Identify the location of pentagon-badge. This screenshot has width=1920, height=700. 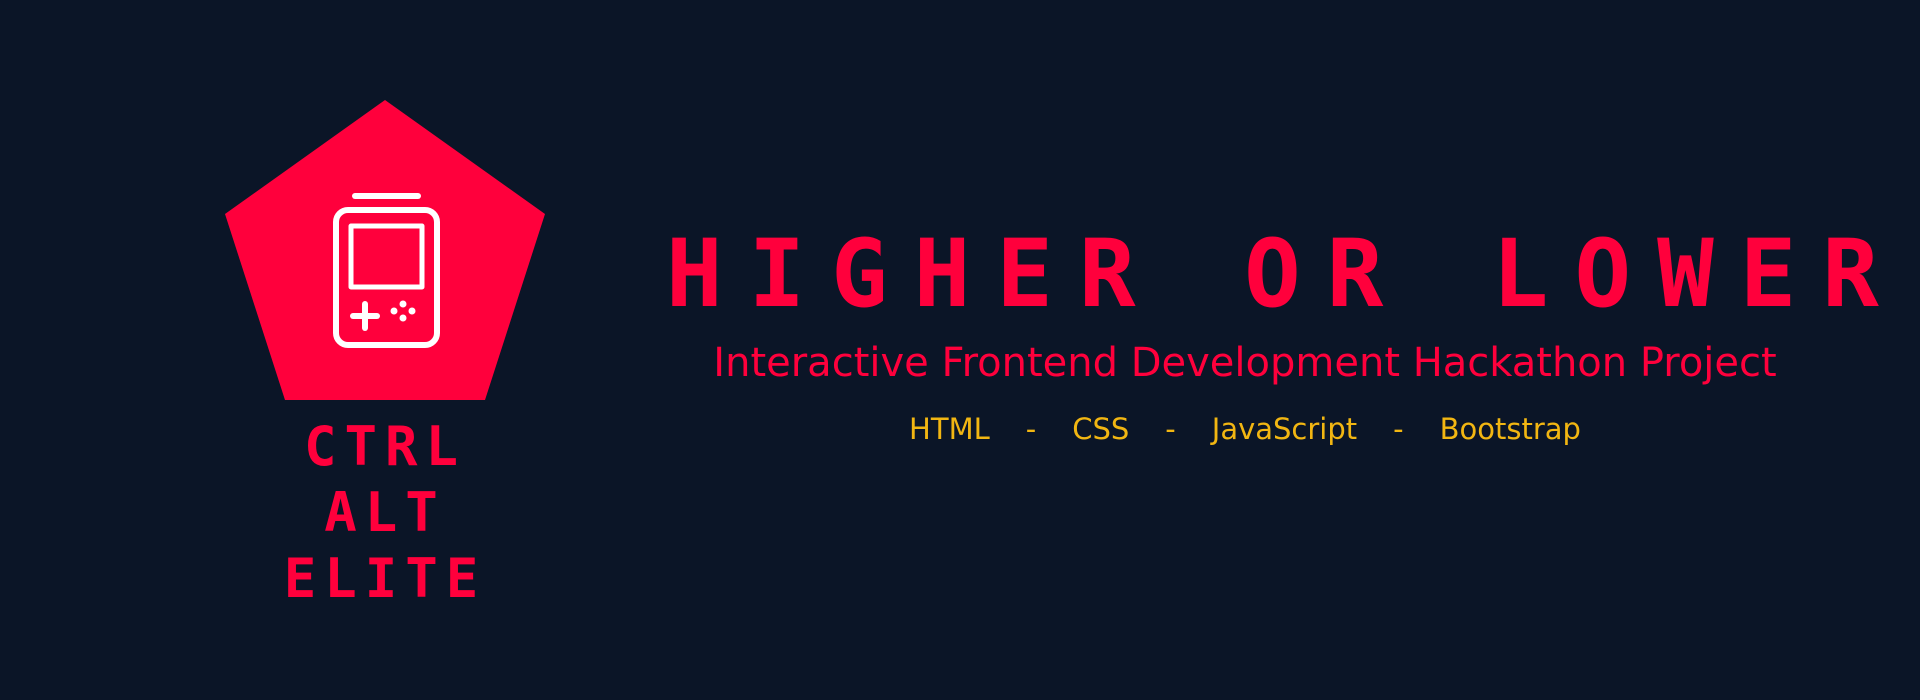
(385, 250).